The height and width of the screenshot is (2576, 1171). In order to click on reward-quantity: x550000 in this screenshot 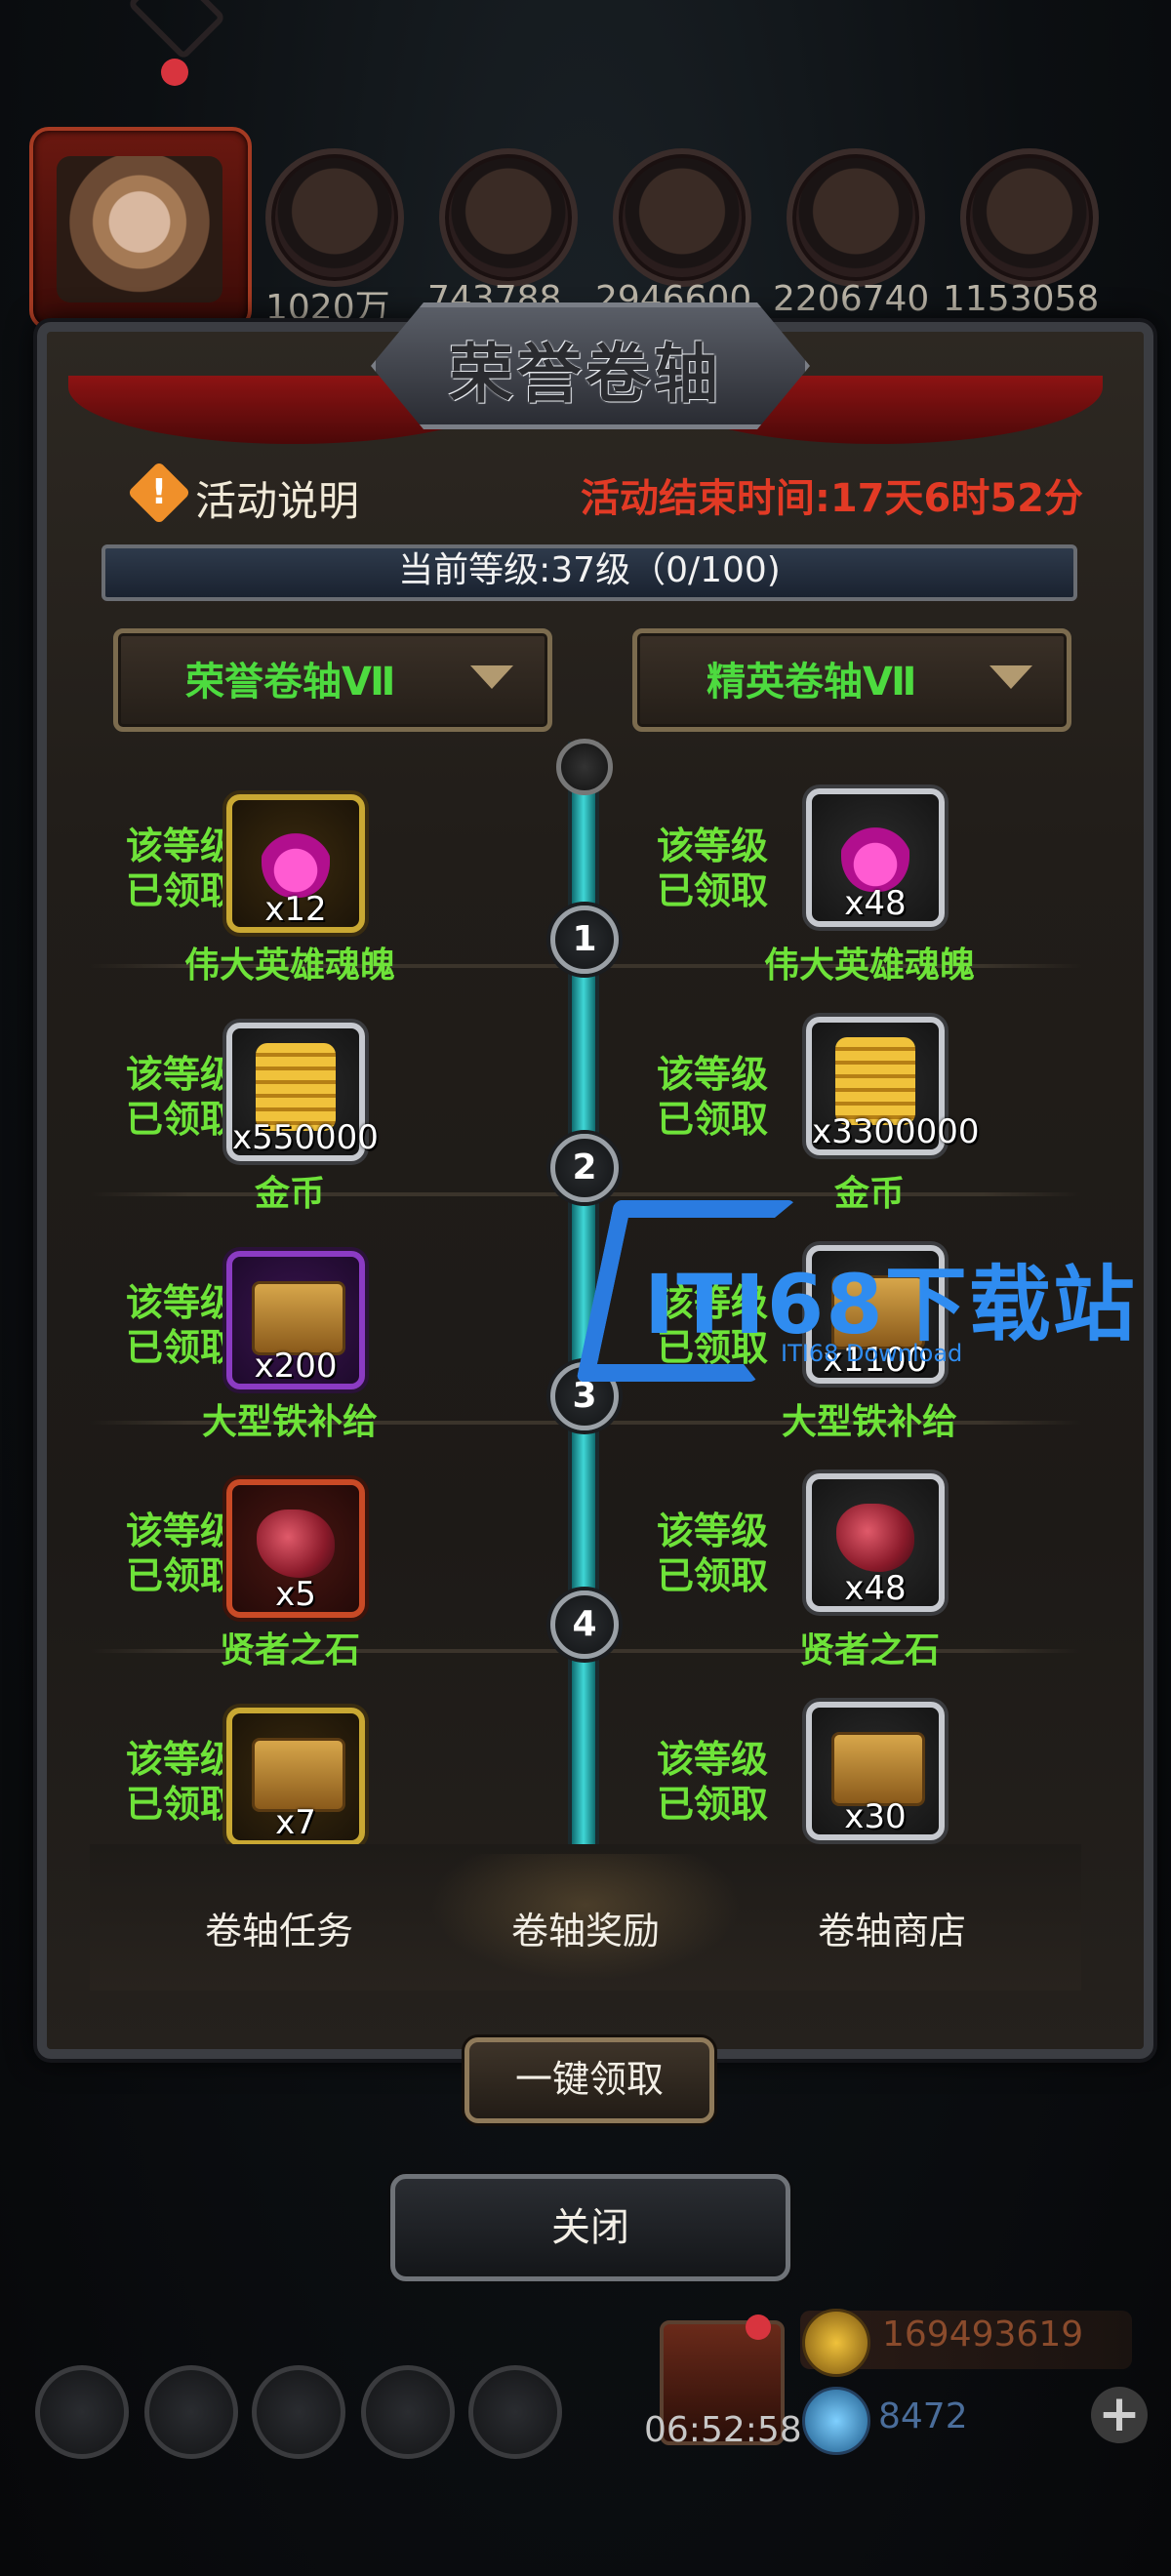, I will do `click(305, 1137)`.